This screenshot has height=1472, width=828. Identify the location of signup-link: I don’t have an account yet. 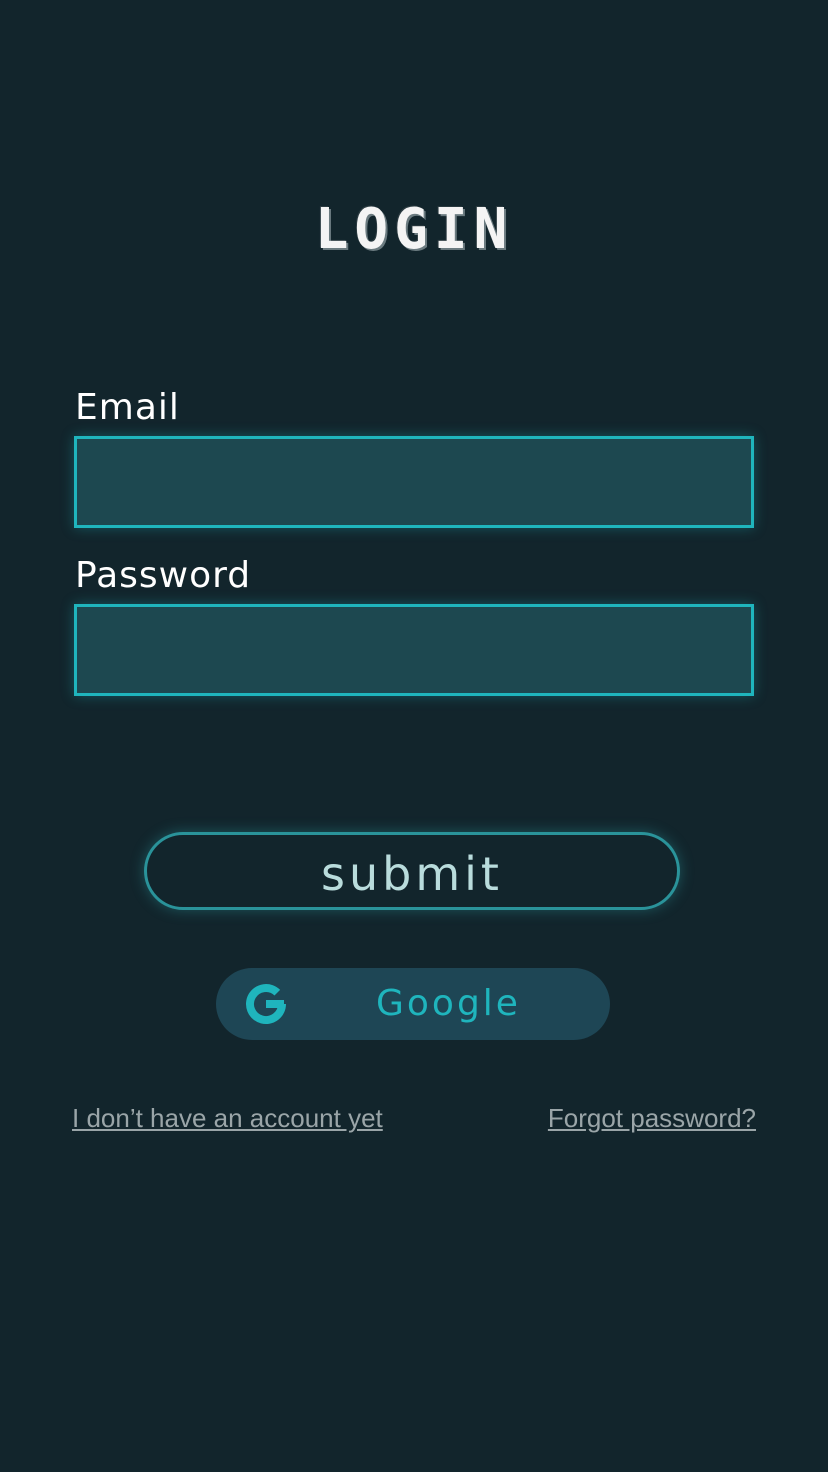
(227, 1118).